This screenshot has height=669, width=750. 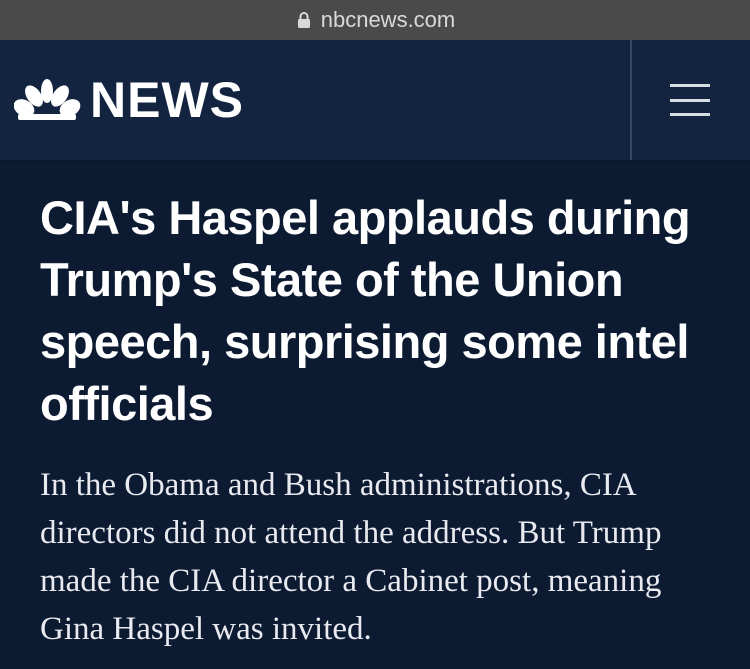 I want to click on nbc-news-logo: NEWS, so click(x=129, y=100).